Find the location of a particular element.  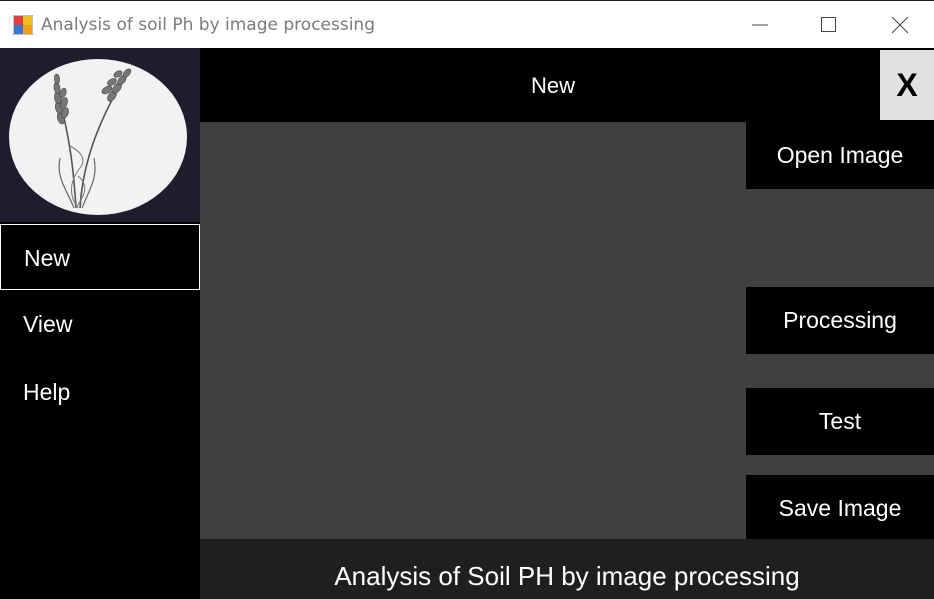

footer-text: Analysis of Soil PH by image processing is located at coordinates (567, 576).